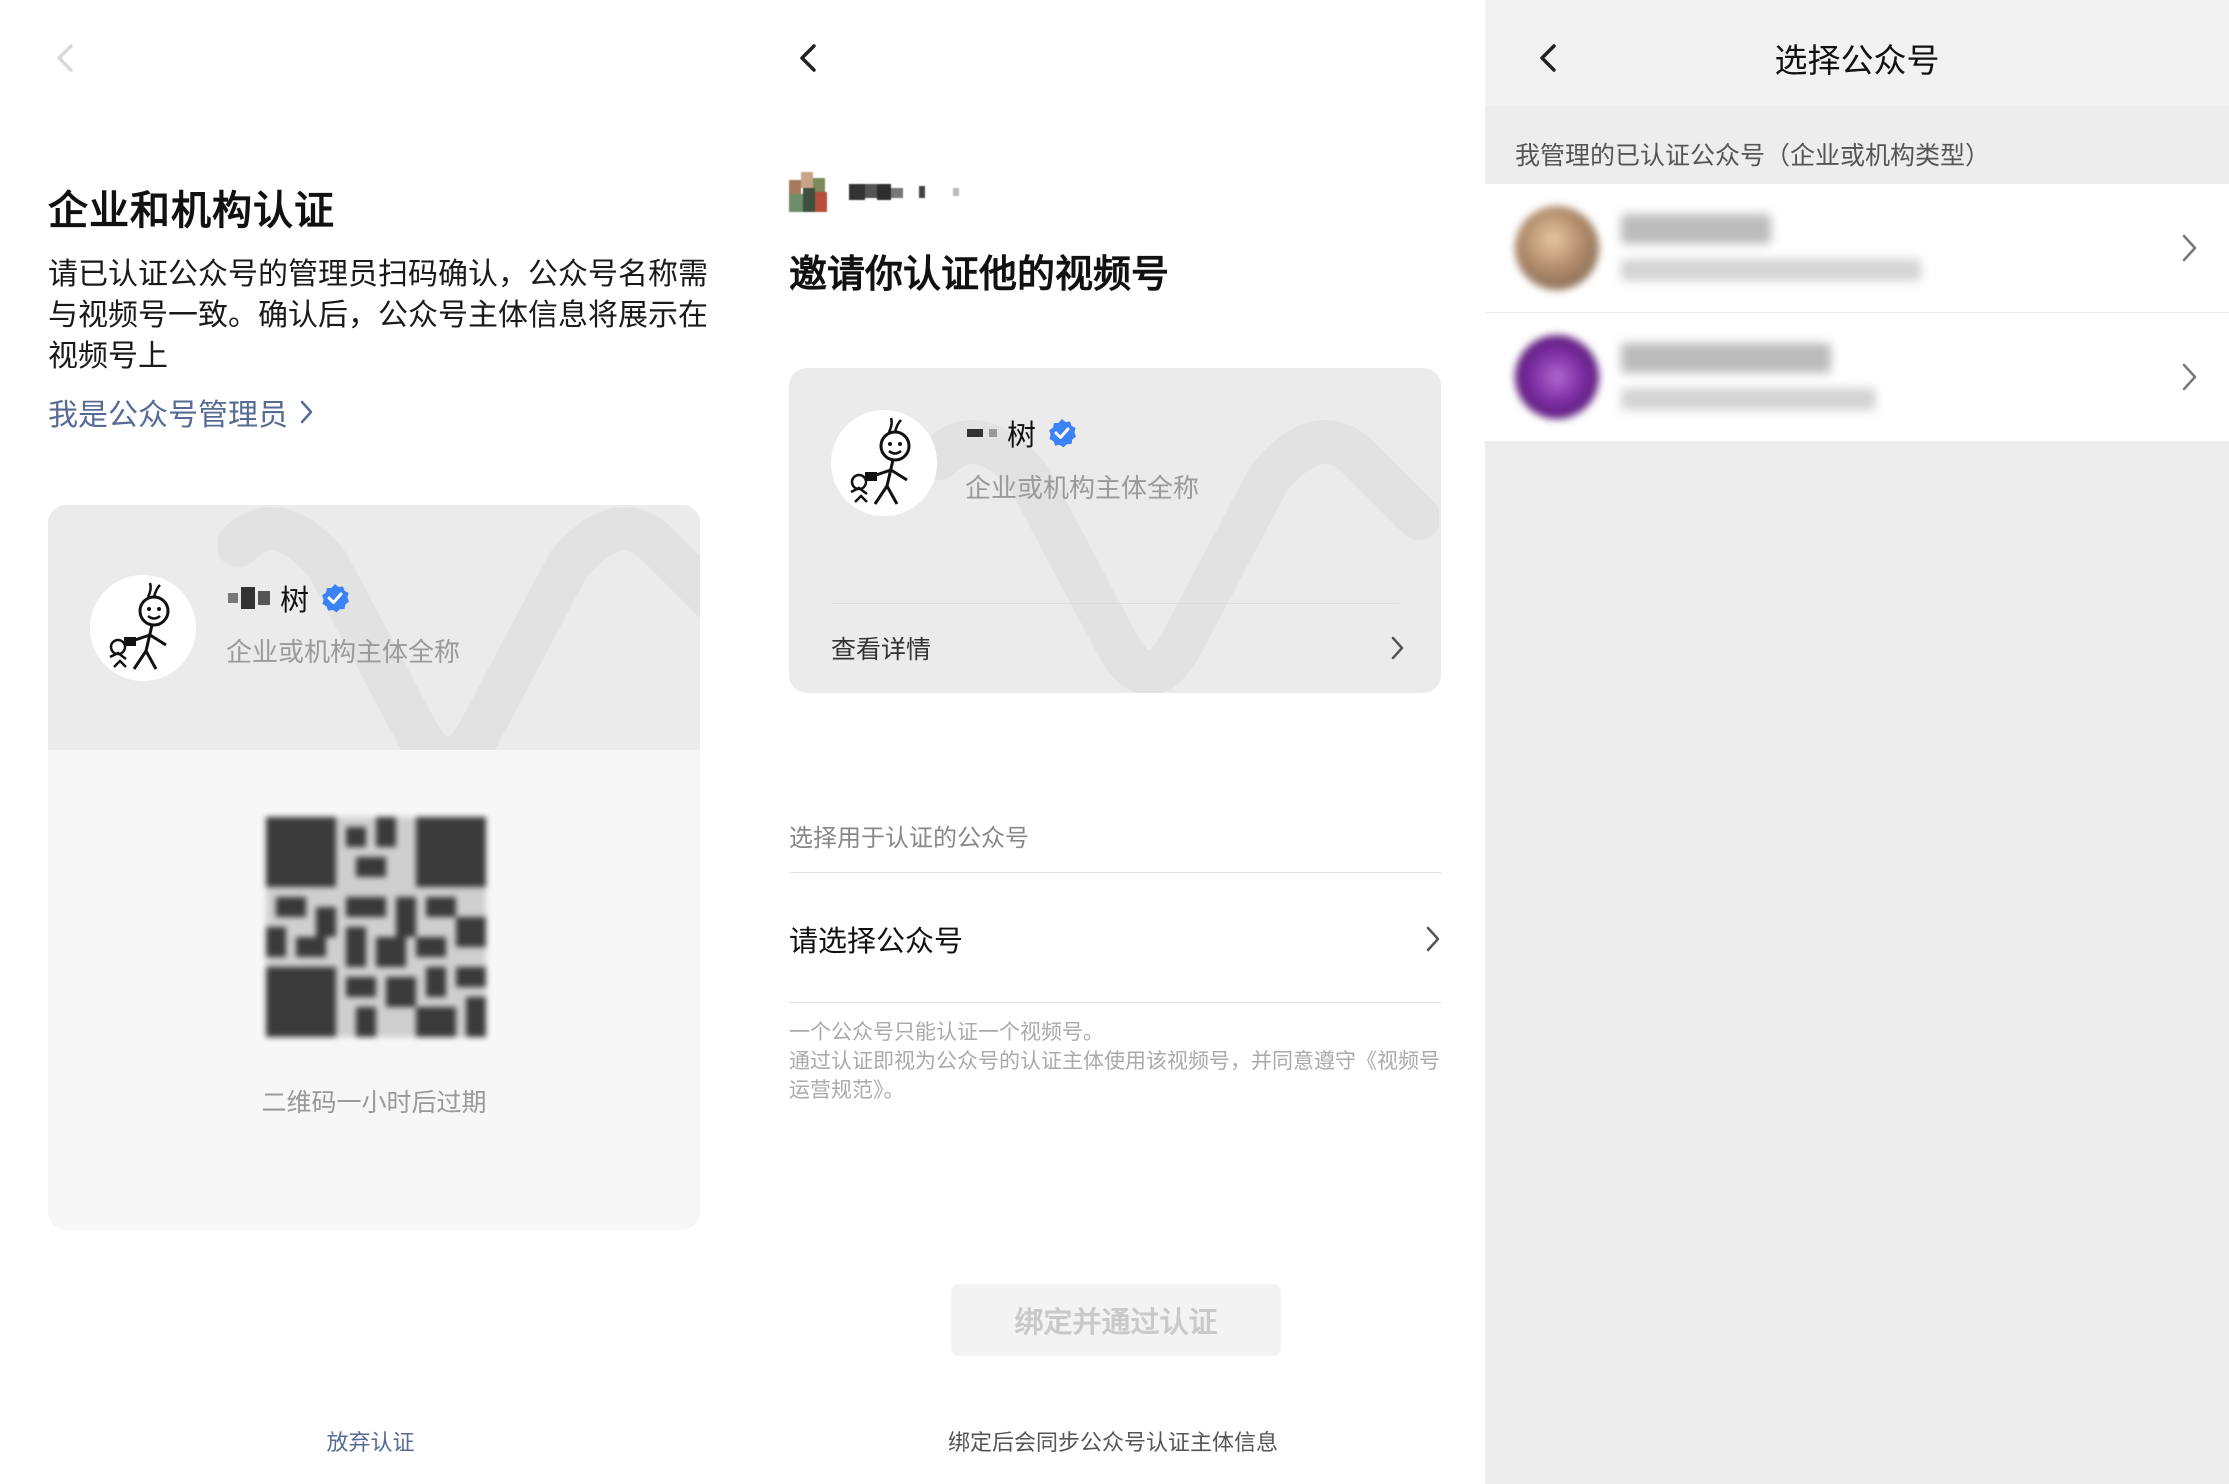  I want to click on bind-note: 绑定后会同步公众号认证主体信息, so click(1112, 1443).